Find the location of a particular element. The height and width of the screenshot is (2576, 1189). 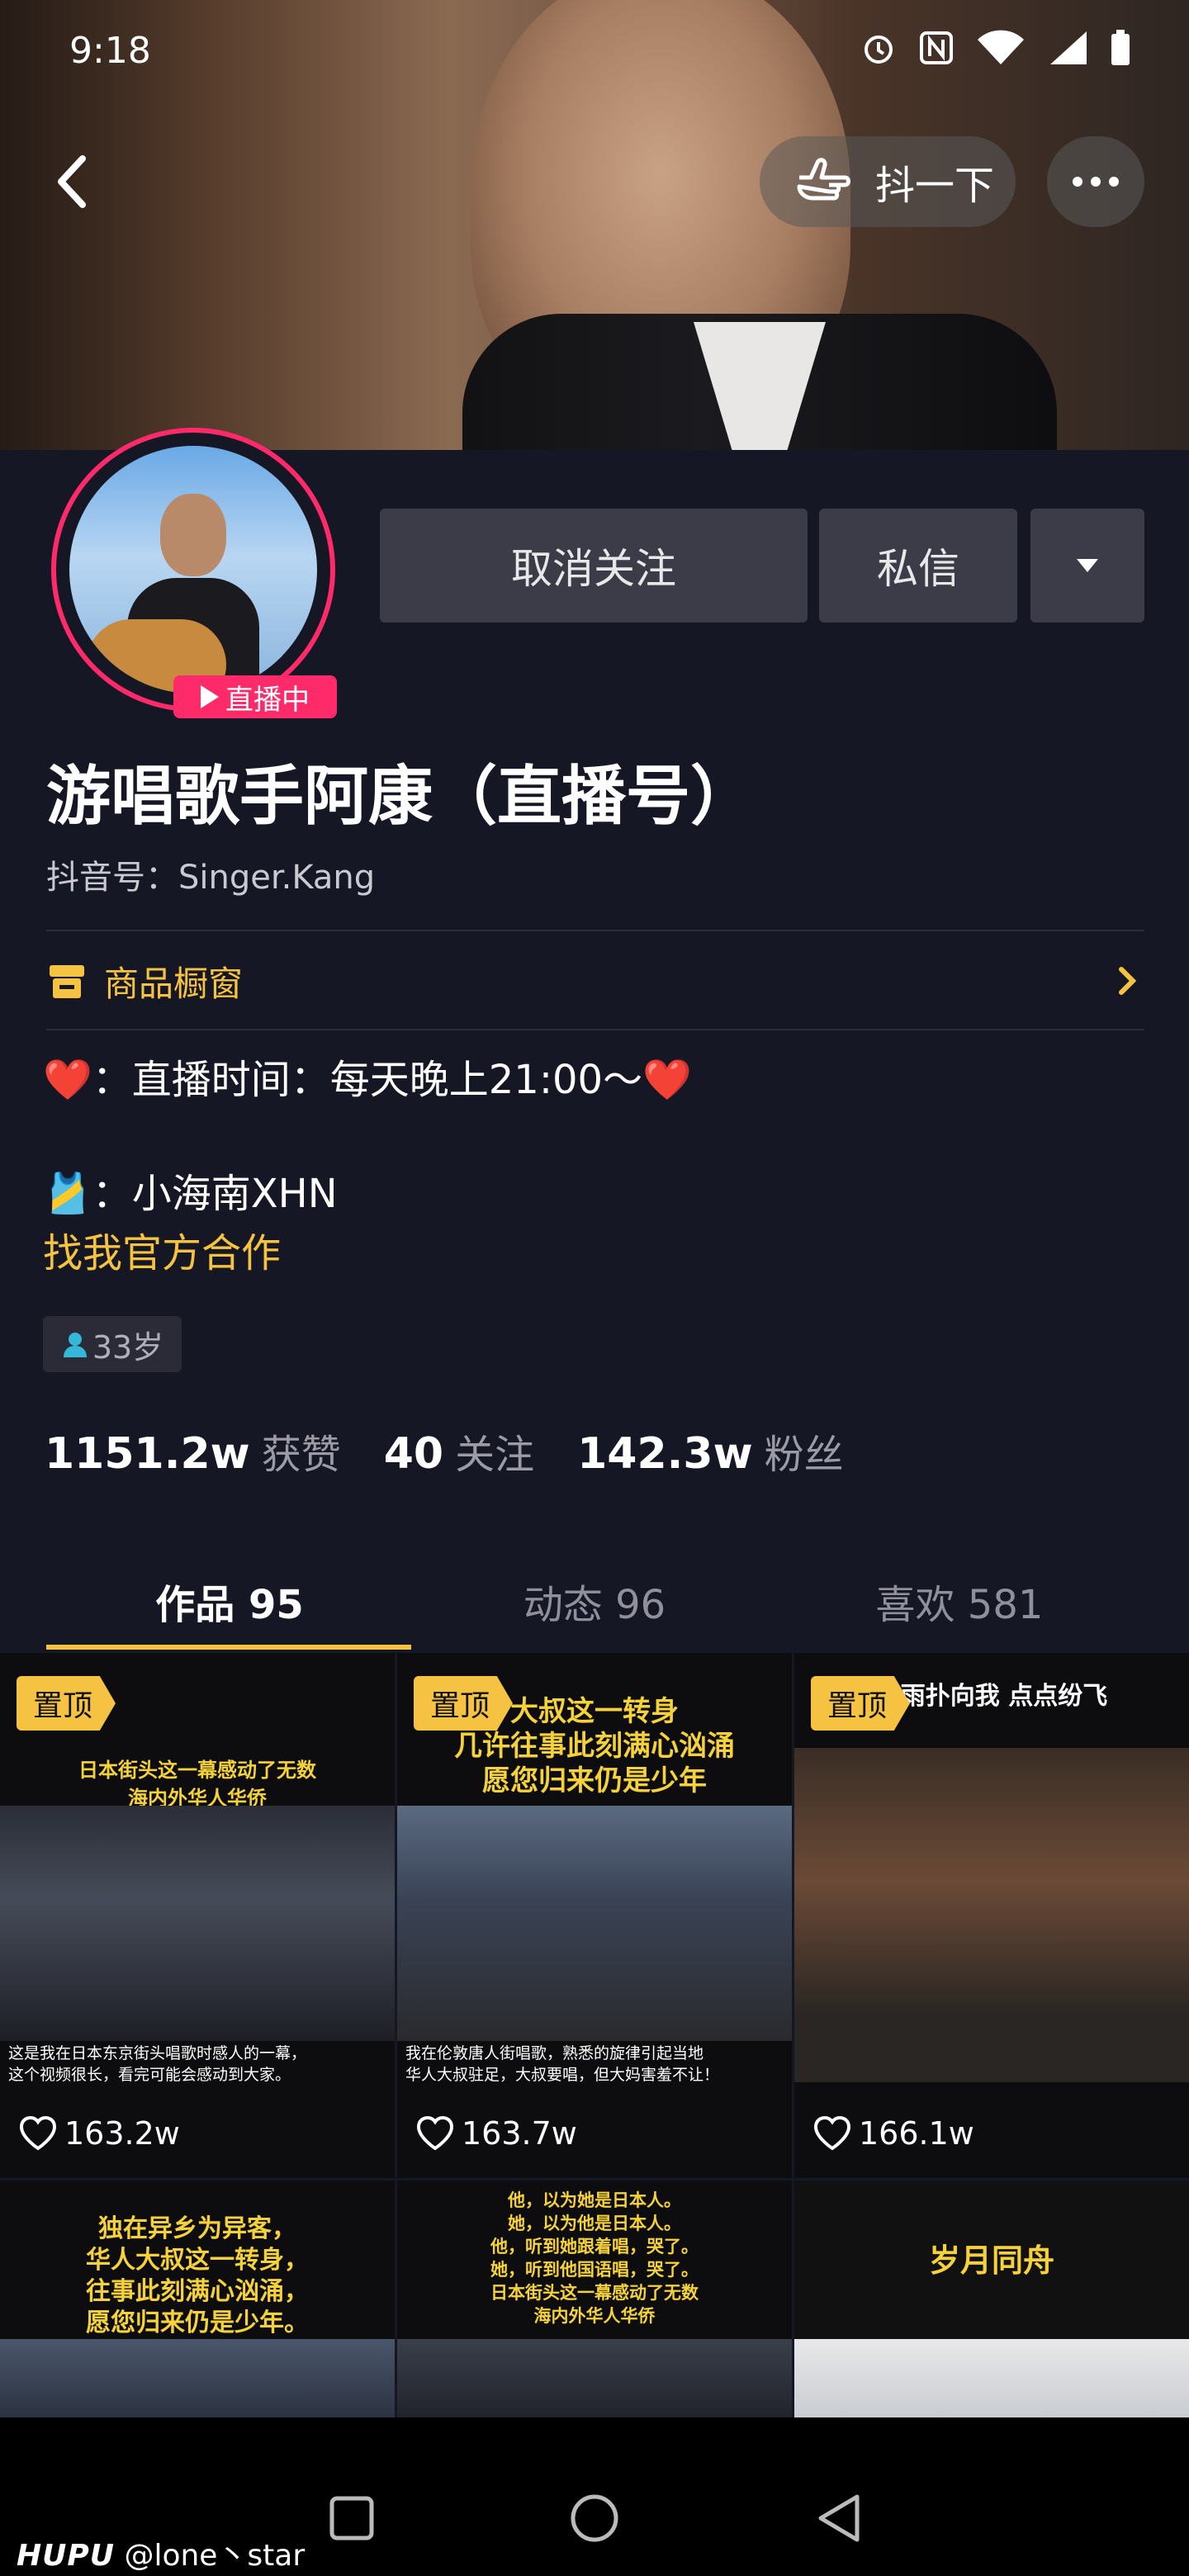

following-count: 40 is located at coordinates (413, 1454).